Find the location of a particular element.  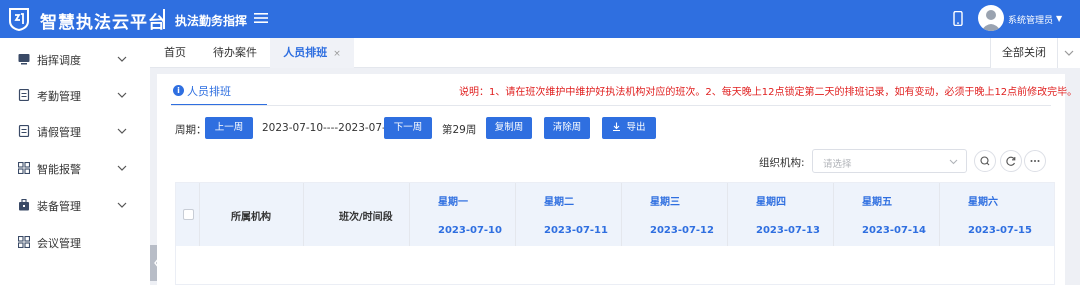

refresh-icon is located at coordinates (1011, 161).